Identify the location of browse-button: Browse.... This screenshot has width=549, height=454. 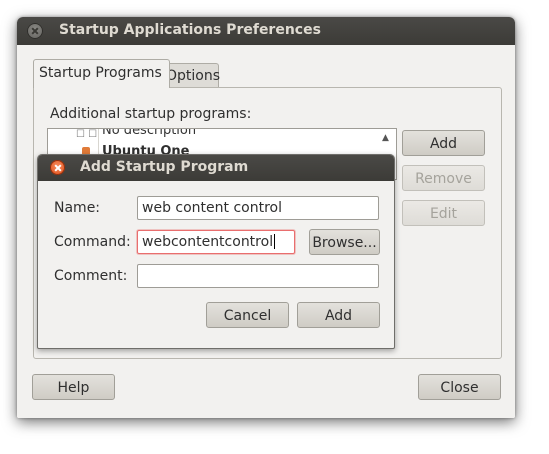
(344, 242).